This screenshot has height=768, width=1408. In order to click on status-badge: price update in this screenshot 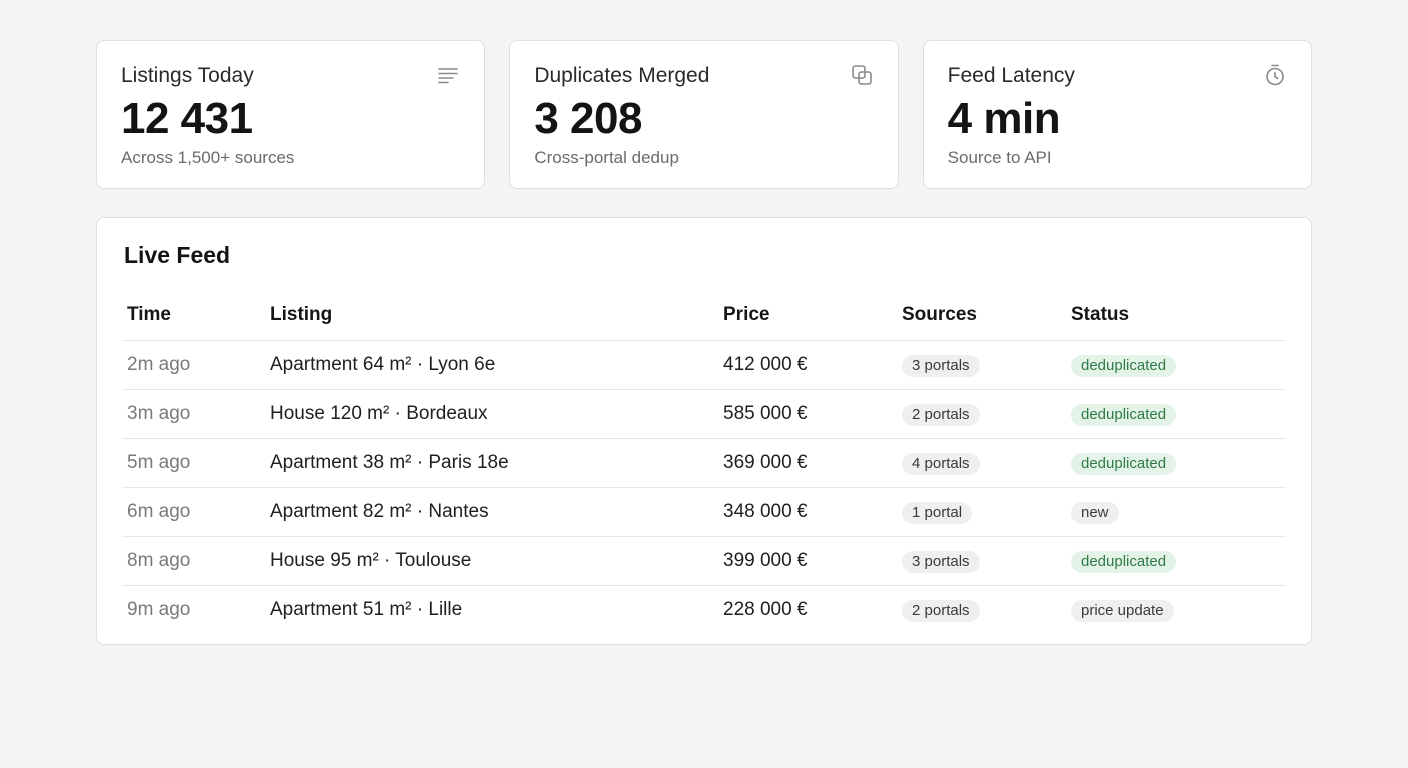, I will do `click(1122, 610)`.